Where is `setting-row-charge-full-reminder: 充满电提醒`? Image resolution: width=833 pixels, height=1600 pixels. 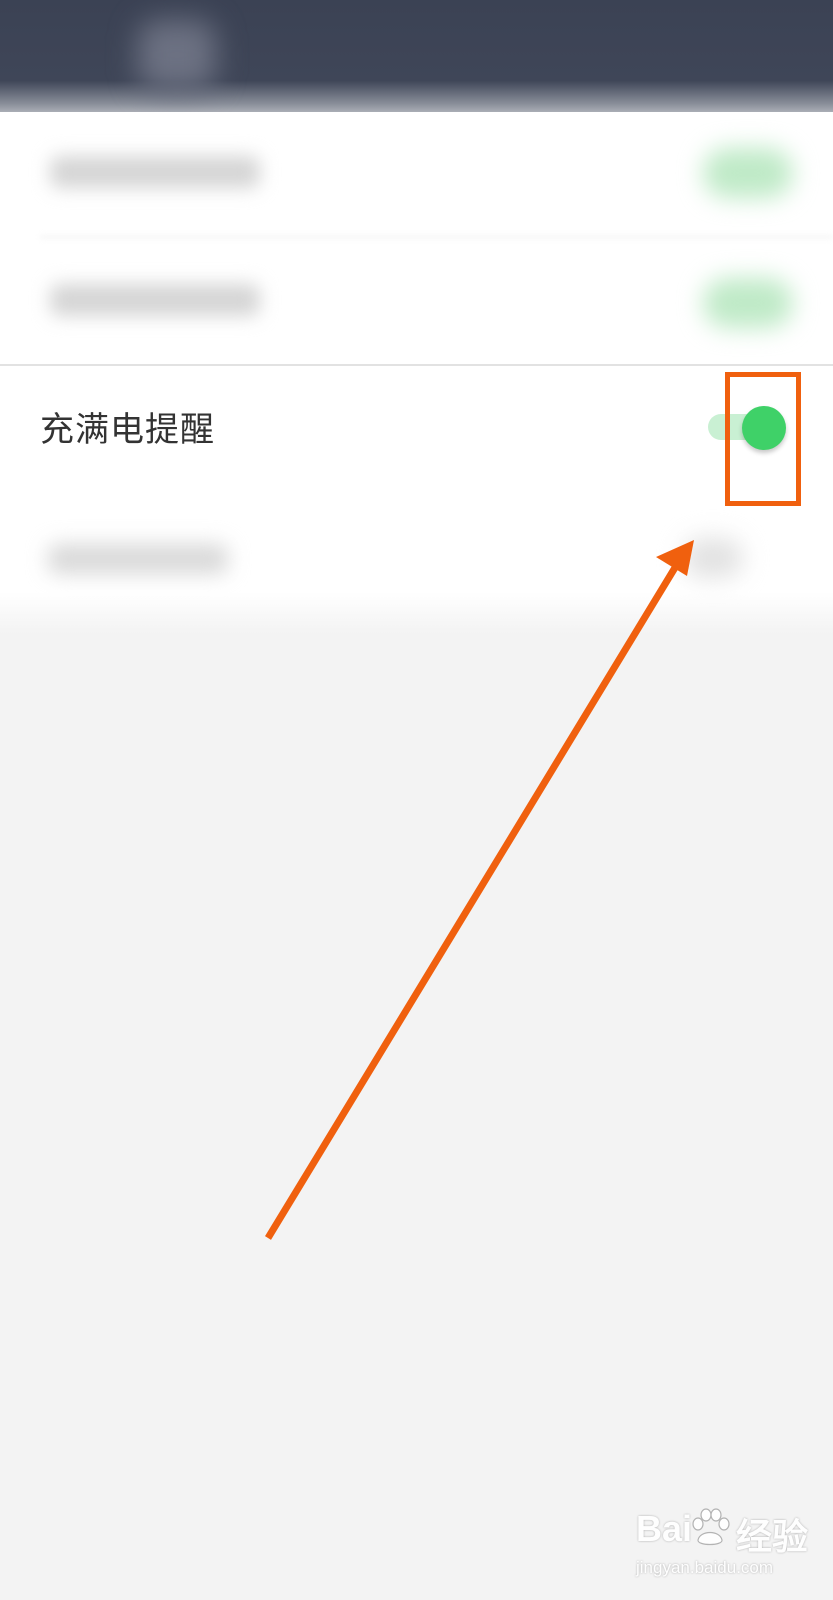 setting-row-charge-full-reminder: 充满电提醒 is located at coordinates (416, 430).